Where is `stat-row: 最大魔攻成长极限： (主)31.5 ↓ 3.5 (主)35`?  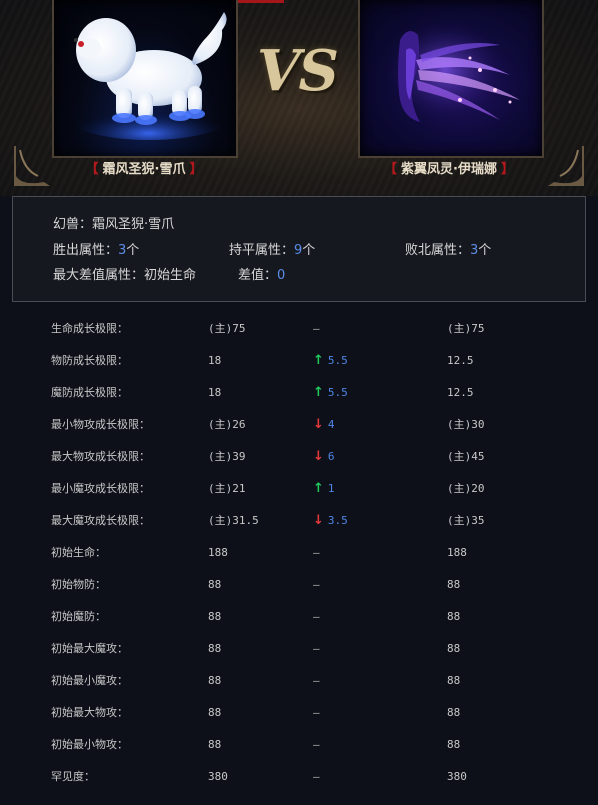 stat-row: 最大魔攻成长极限： (主)31.5 ↓ 3.5 (主)35 is located at coordinates (299, 529).